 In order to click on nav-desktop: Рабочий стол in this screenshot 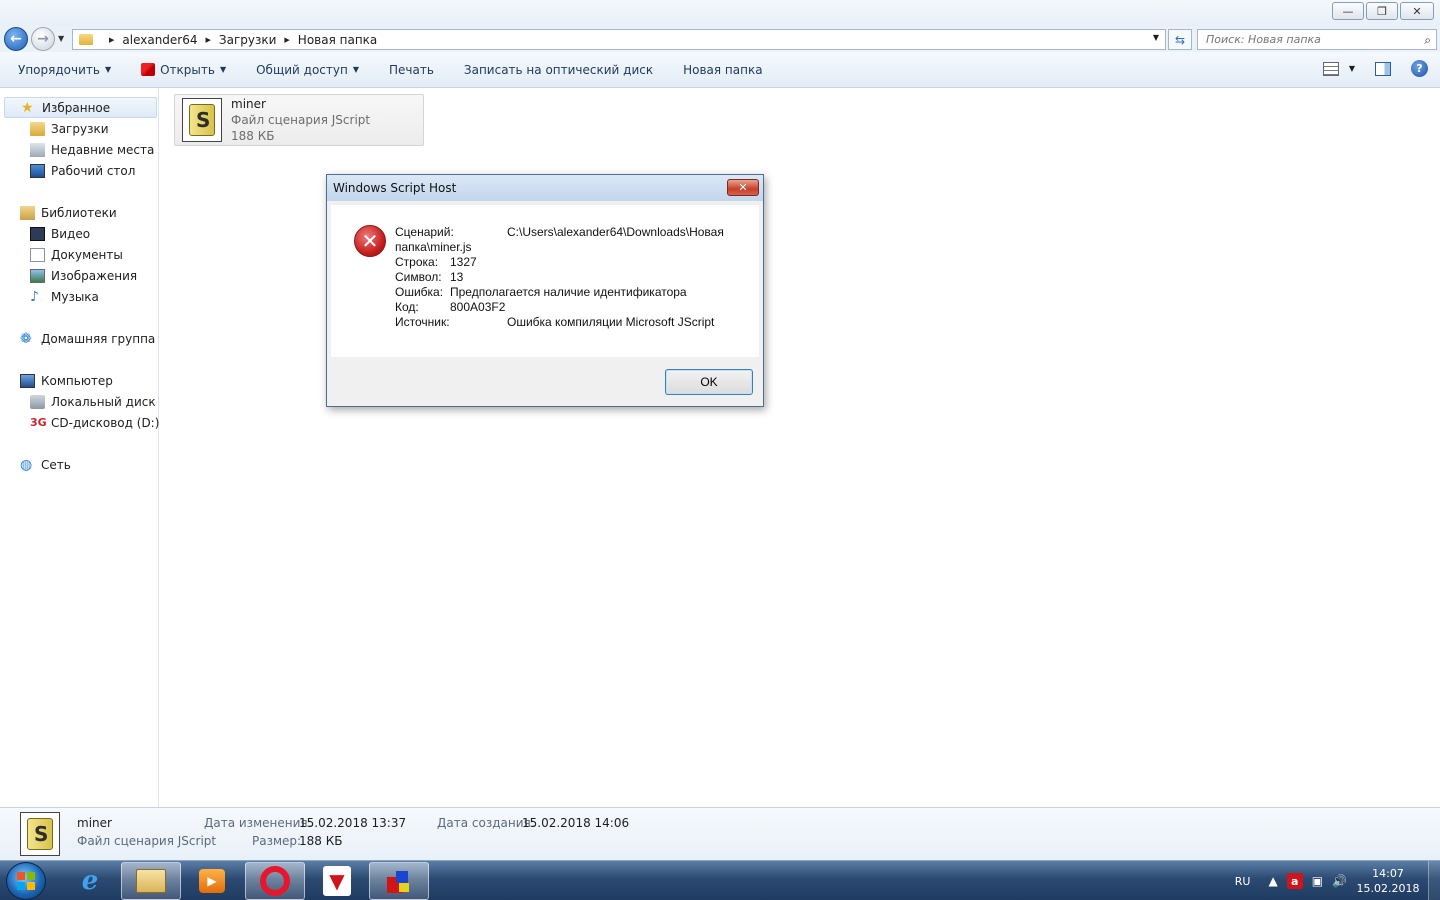, I will do `click(94, 170)`.